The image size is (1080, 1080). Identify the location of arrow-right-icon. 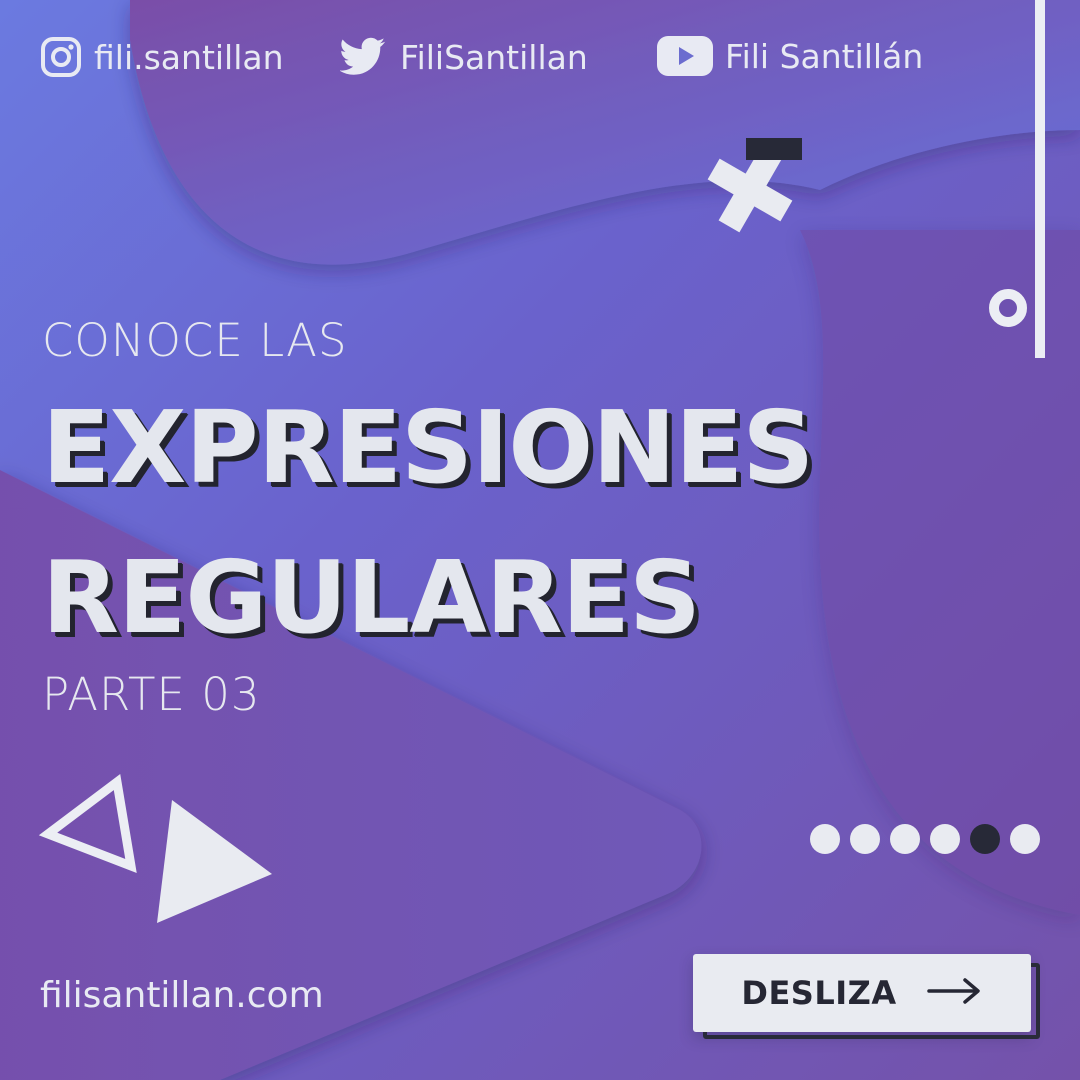
(954, 993).